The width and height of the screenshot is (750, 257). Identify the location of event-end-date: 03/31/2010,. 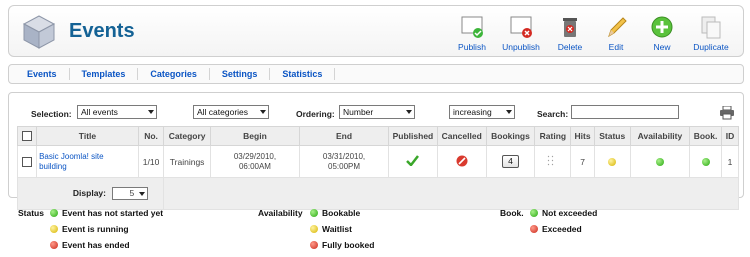
(344, 156).